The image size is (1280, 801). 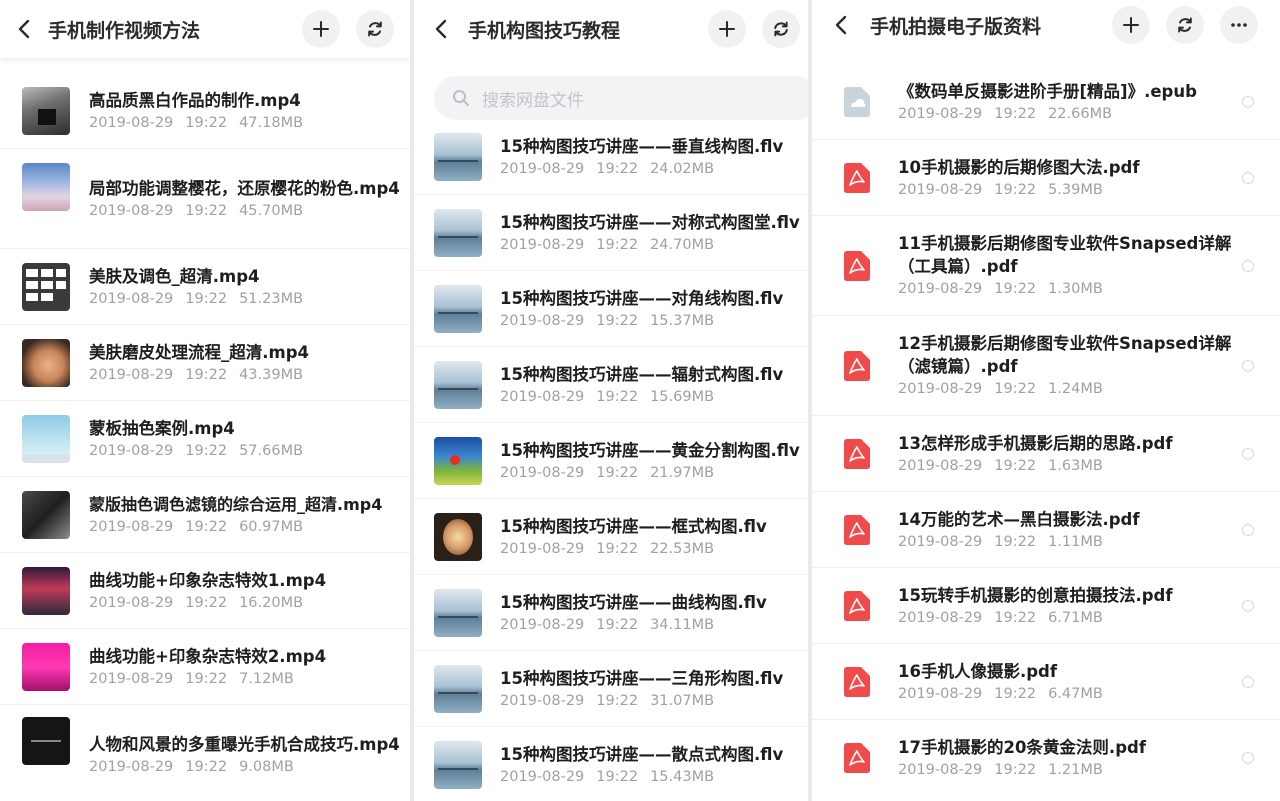 What do you see at coordinates (642, 374) in the screenshot?
I see `file-name: 15种构图技巧讲座——辐射式构图.flv` at bounding box center [642, 374].